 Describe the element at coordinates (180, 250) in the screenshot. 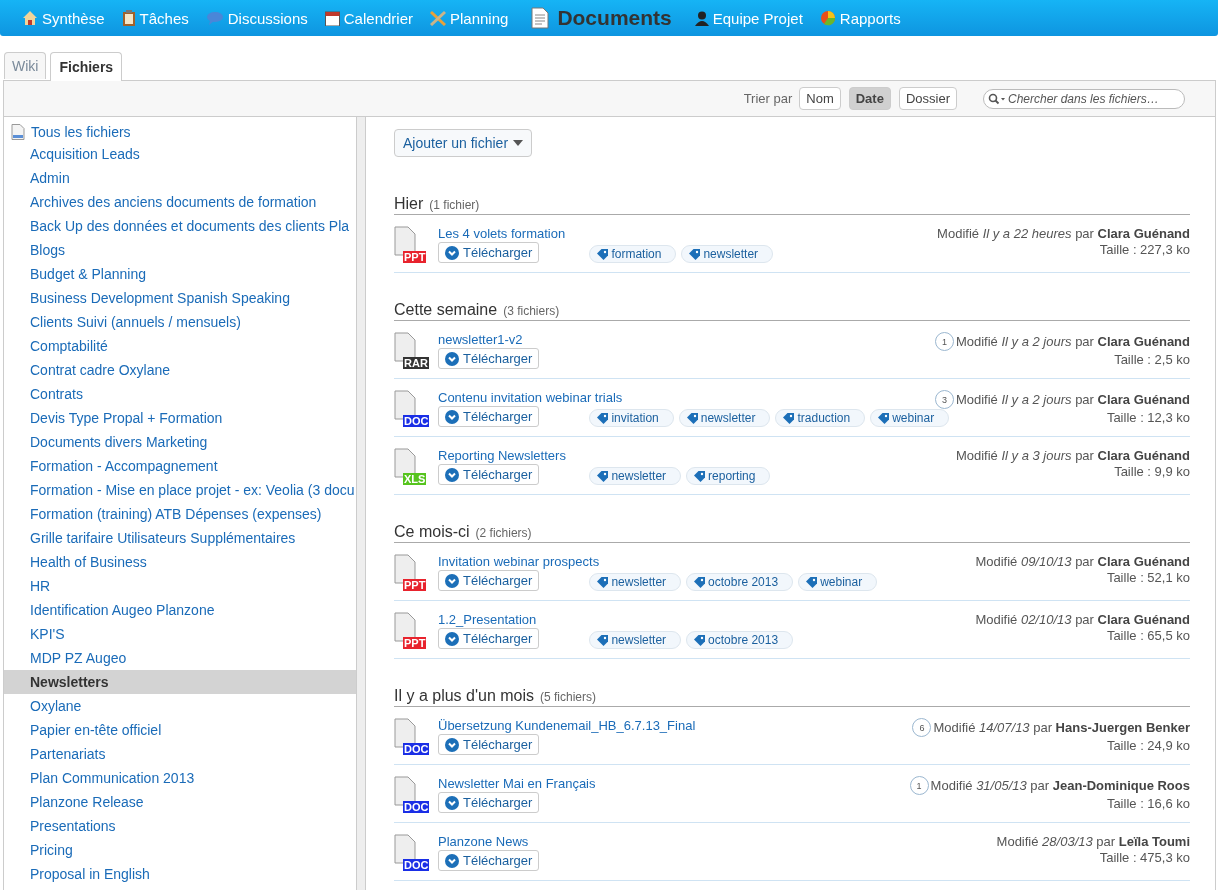

I see `folder-link: Blogs` at that location.